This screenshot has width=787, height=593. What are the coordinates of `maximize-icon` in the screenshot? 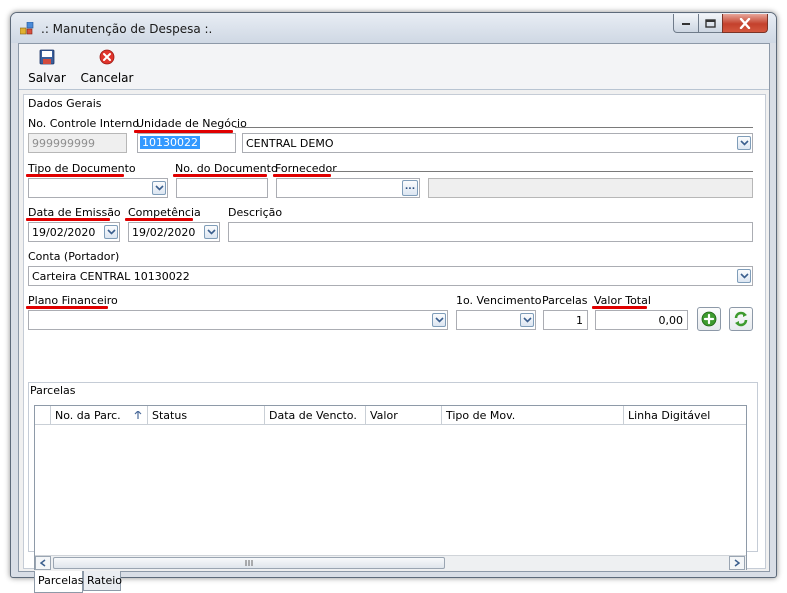 It's located at (710, 23).